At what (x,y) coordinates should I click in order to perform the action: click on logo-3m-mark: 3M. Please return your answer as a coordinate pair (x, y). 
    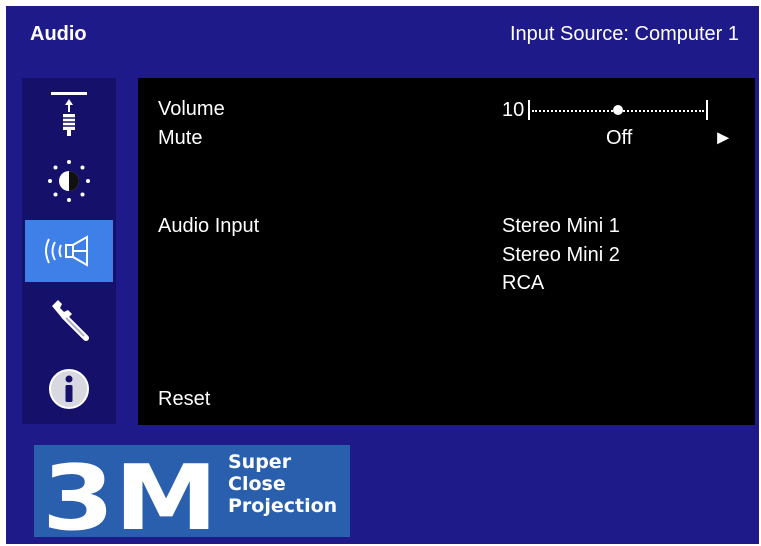
    Looking at the image, I should click on (130, 496).